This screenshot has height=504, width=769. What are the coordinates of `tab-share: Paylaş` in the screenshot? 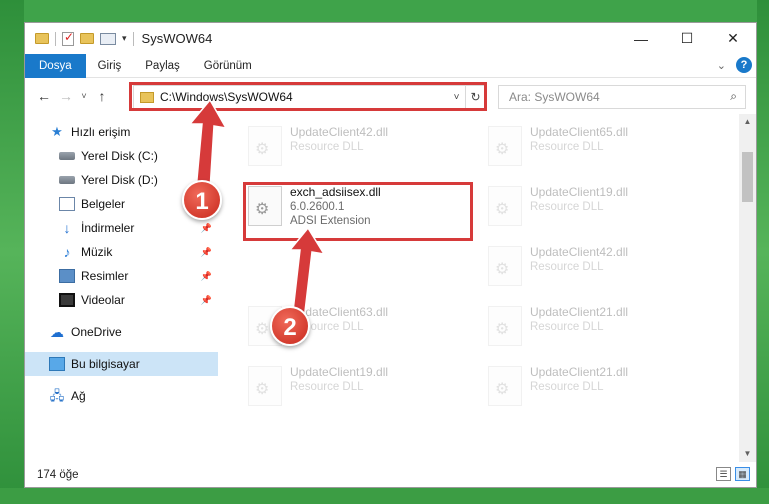 It's located at (162, 66).